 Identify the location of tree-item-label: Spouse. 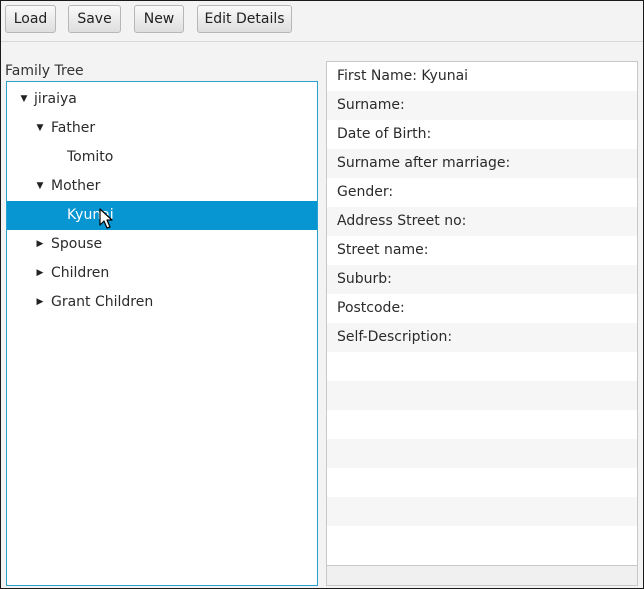
(77, 244).